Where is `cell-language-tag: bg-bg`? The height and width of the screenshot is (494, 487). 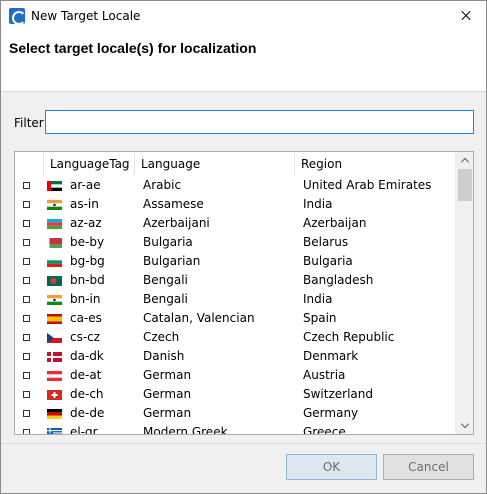
cell-language-tag: bg-bg is located at coordinates (87, 261).